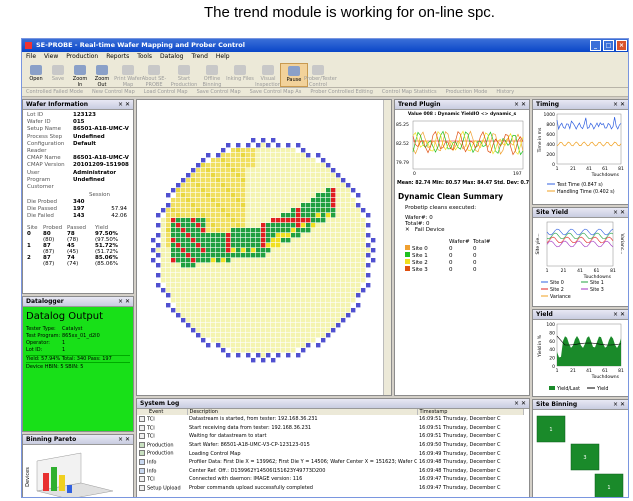 This screenshot has width=633, height=501. What do you see at coordinates (35, 264) in the screenshot?
I see `bin-cell` at bounding box center [35, 264].